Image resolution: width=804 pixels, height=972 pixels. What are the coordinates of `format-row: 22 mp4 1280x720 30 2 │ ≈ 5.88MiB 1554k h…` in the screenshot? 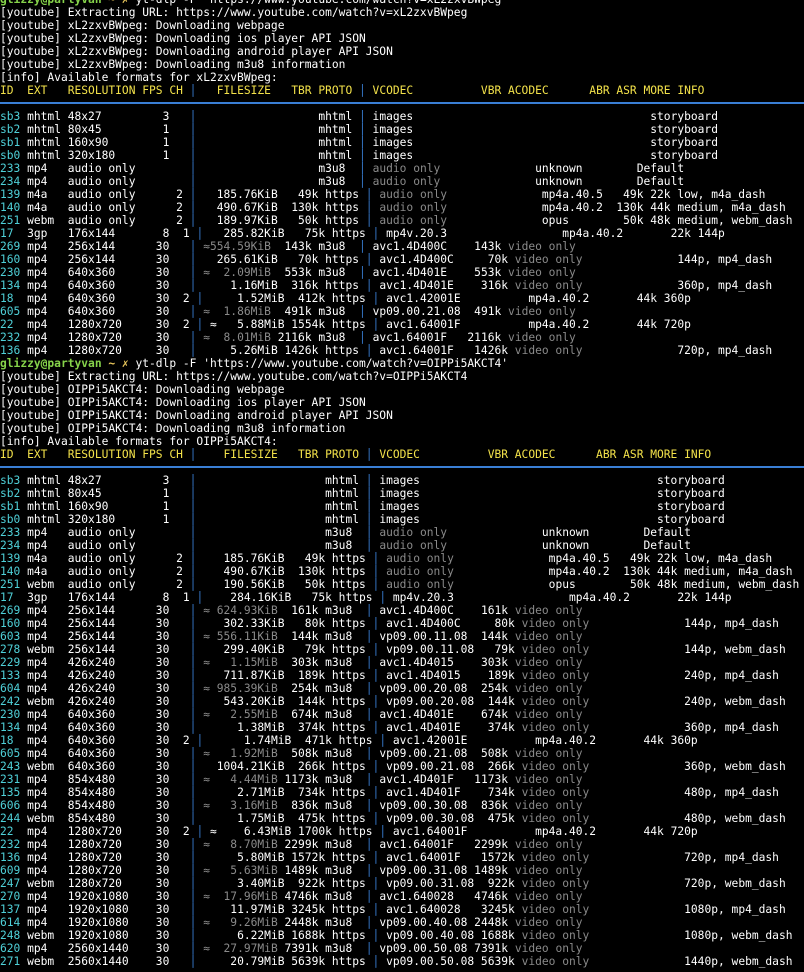 It's located at (402, 324).